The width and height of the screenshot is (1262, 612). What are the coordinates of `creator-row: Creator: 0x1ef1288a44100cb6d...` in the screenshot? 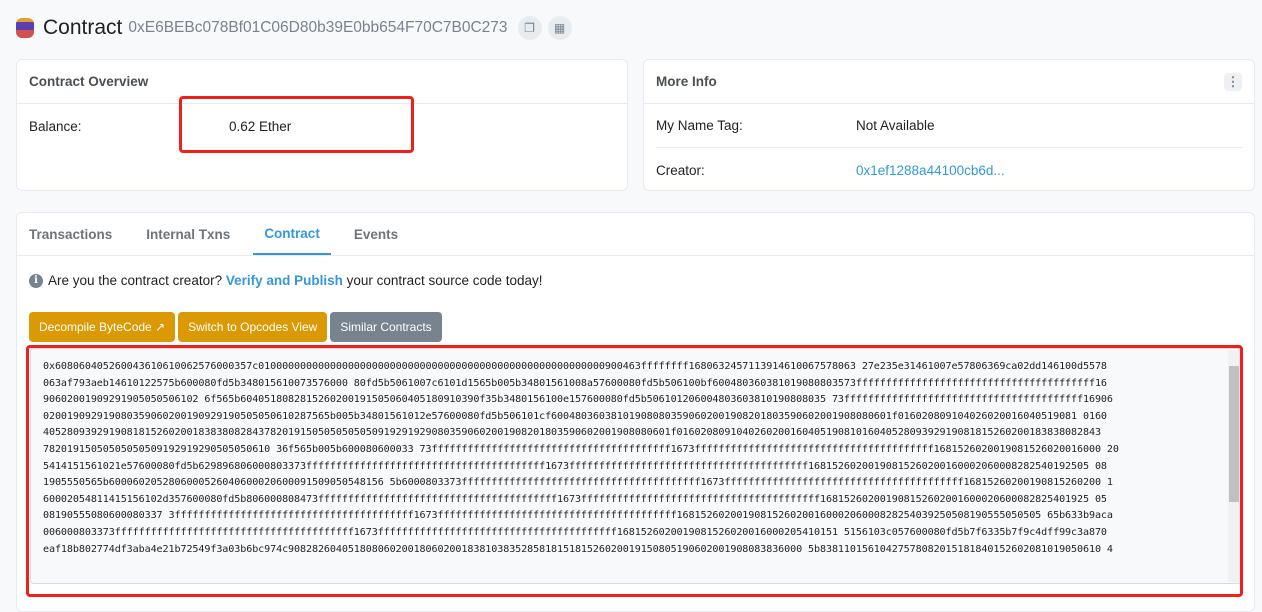 It's located at (949, 170).